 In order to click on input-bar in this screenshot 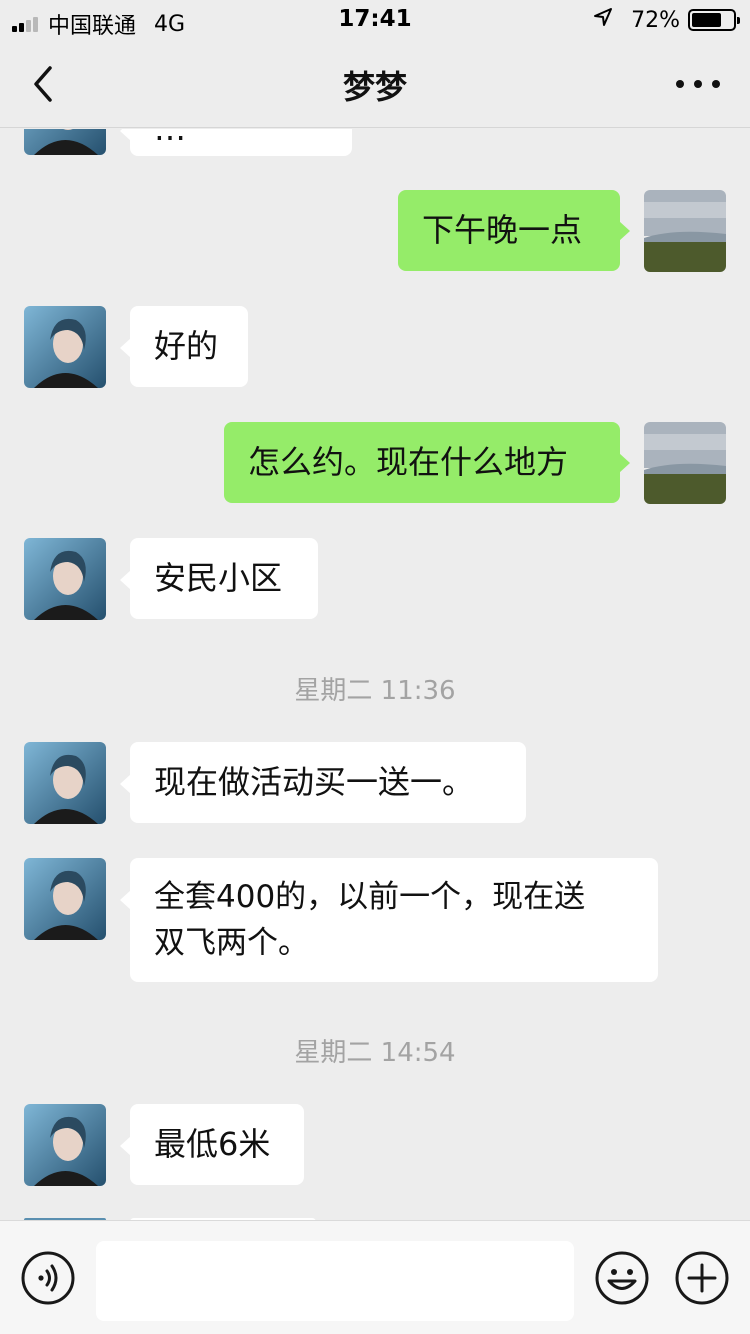, I will do `click(375, 1277)`.